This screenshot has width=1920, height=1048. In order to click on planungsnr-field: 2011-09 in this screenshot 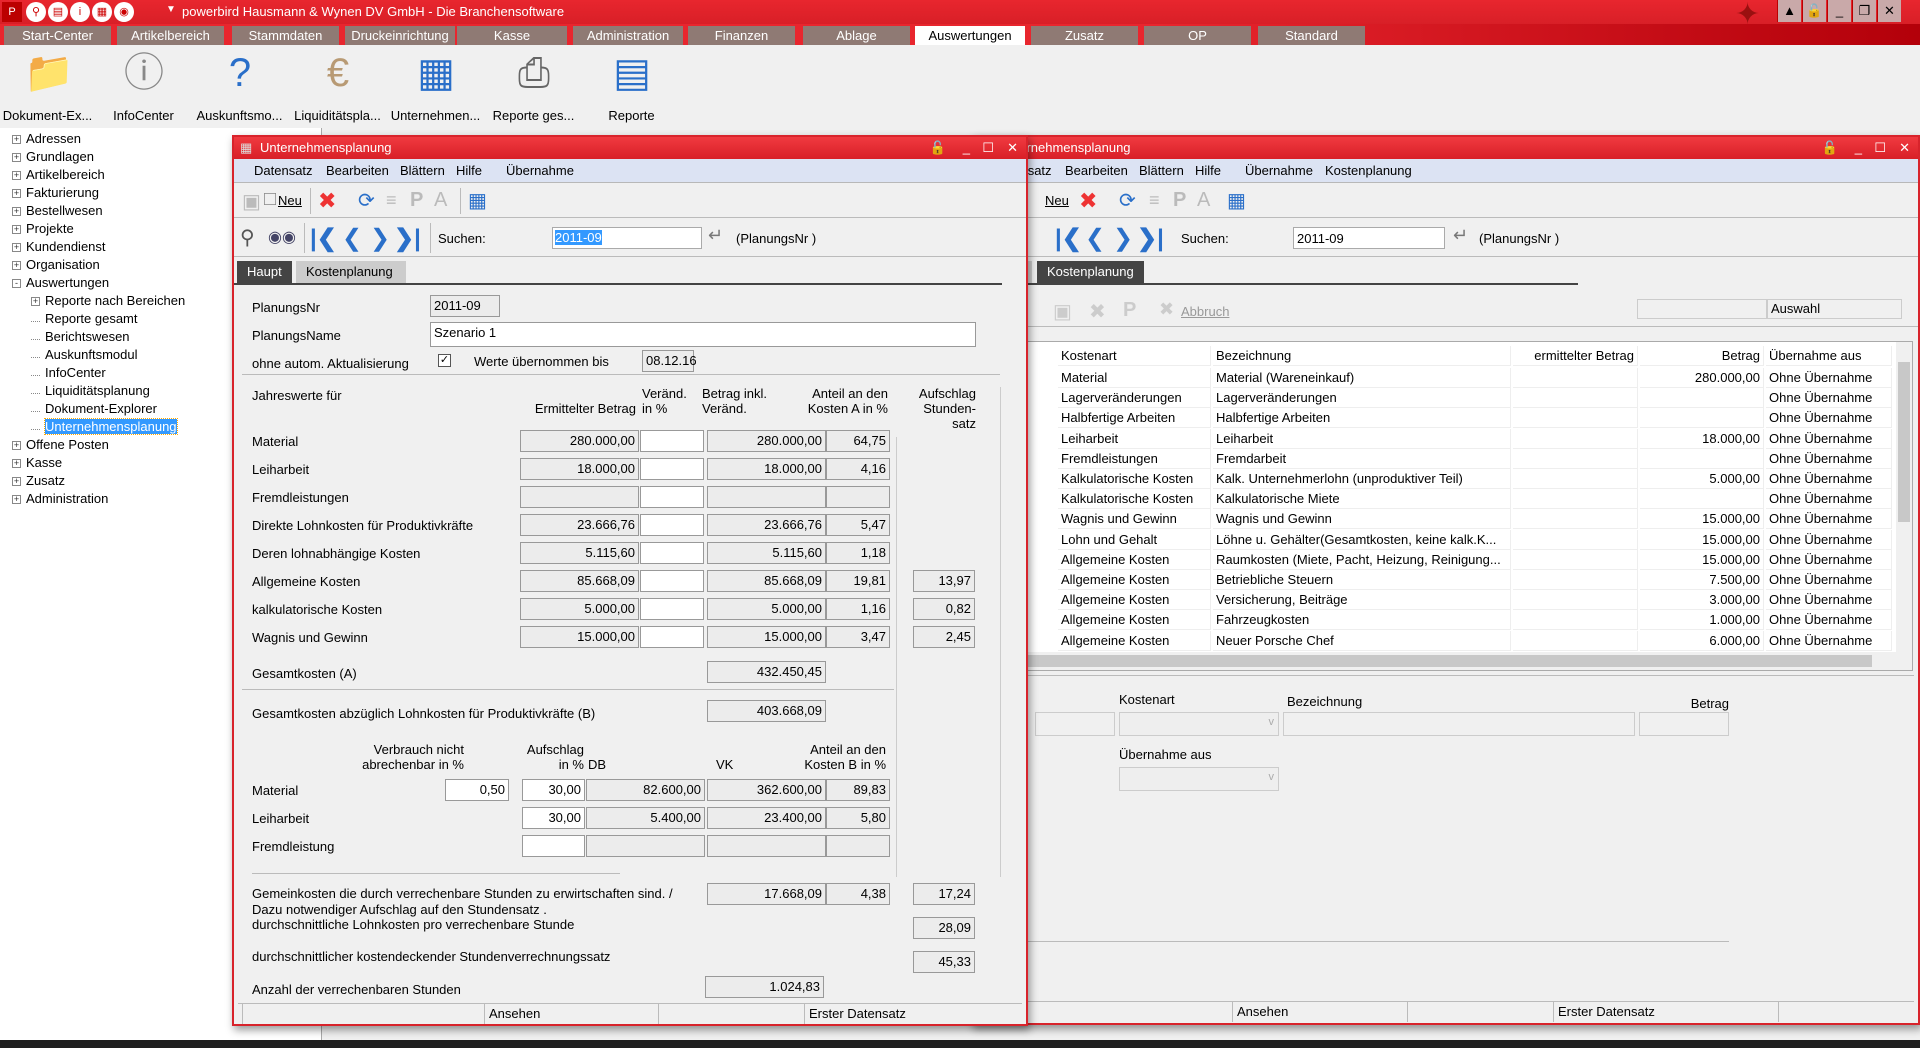, I will do `click(465, 306)`.